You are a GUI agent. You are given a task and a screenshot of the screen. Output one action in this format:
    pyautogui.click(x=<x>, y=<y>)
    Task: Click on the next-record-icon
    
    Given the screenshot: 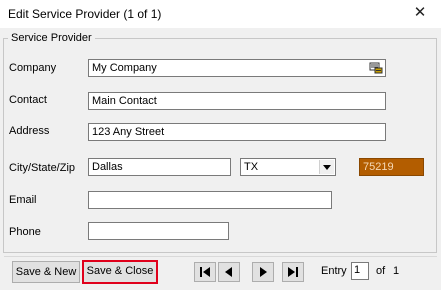 What is the action you would take?
    pyautogui.click(x=263, y=272)
    